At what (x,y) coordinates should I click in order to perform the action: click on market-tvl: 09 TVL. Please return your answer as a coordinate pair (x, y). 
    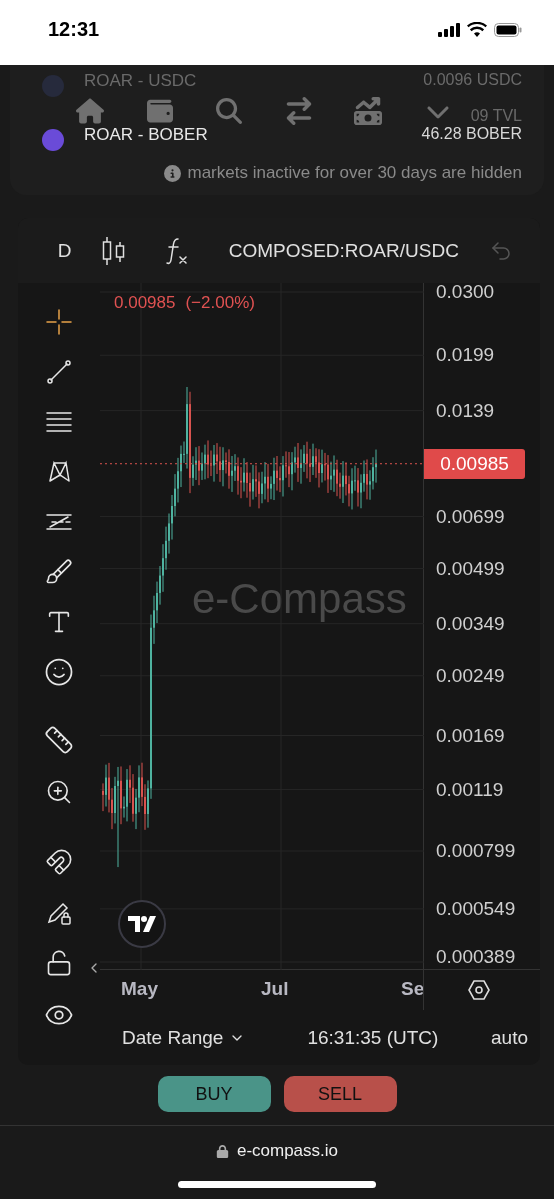
    Looking at the image, I should click on (496, 116).